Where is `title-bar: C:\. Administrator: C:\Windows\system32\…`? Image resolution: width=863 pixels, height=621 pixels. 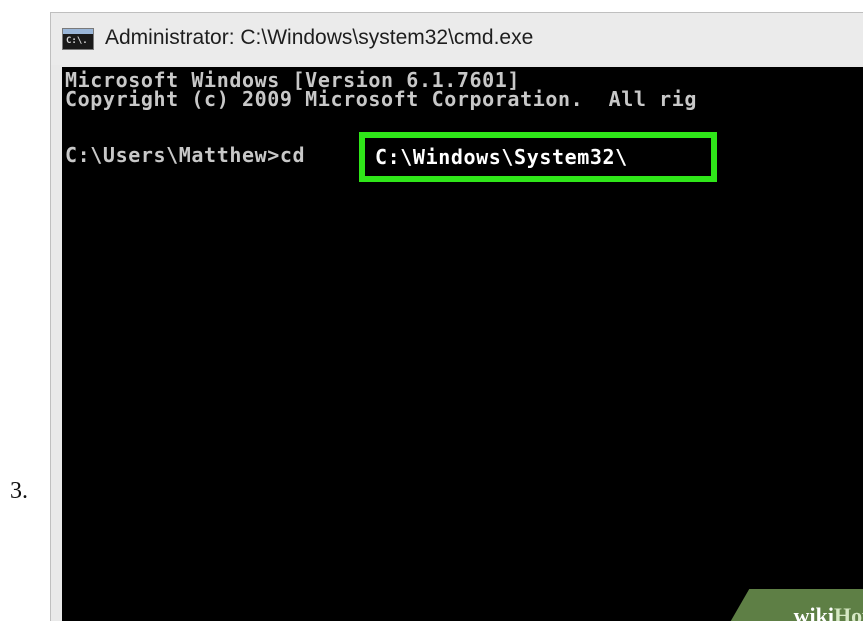
title-bar: C:\. Administrator: C:\Windows\system32\… is located at coordinates (457, 39).